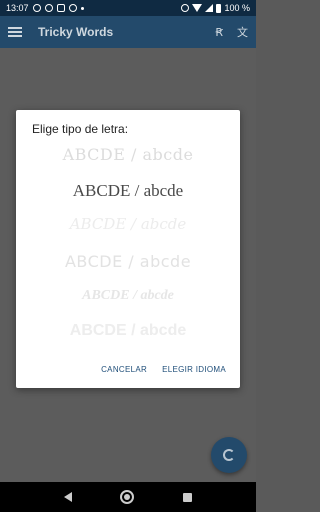 This screenshot has width=320, height=512. What do you see at coordinates (128, 296) in the screenshot?
I see `font-option-5: ABCDE / abcde` at bounding box center [128, 296].